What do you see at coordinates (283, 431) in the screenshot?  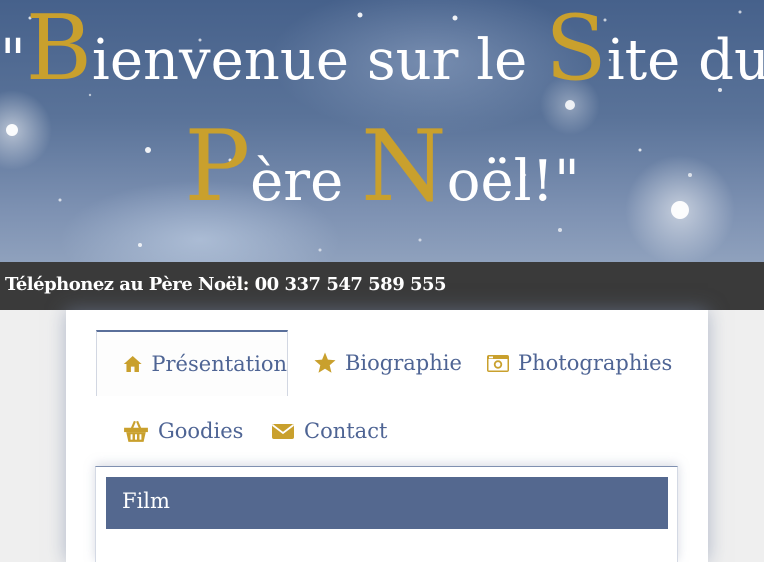 I see `envelope-icon` at bounding box center [283, 431].